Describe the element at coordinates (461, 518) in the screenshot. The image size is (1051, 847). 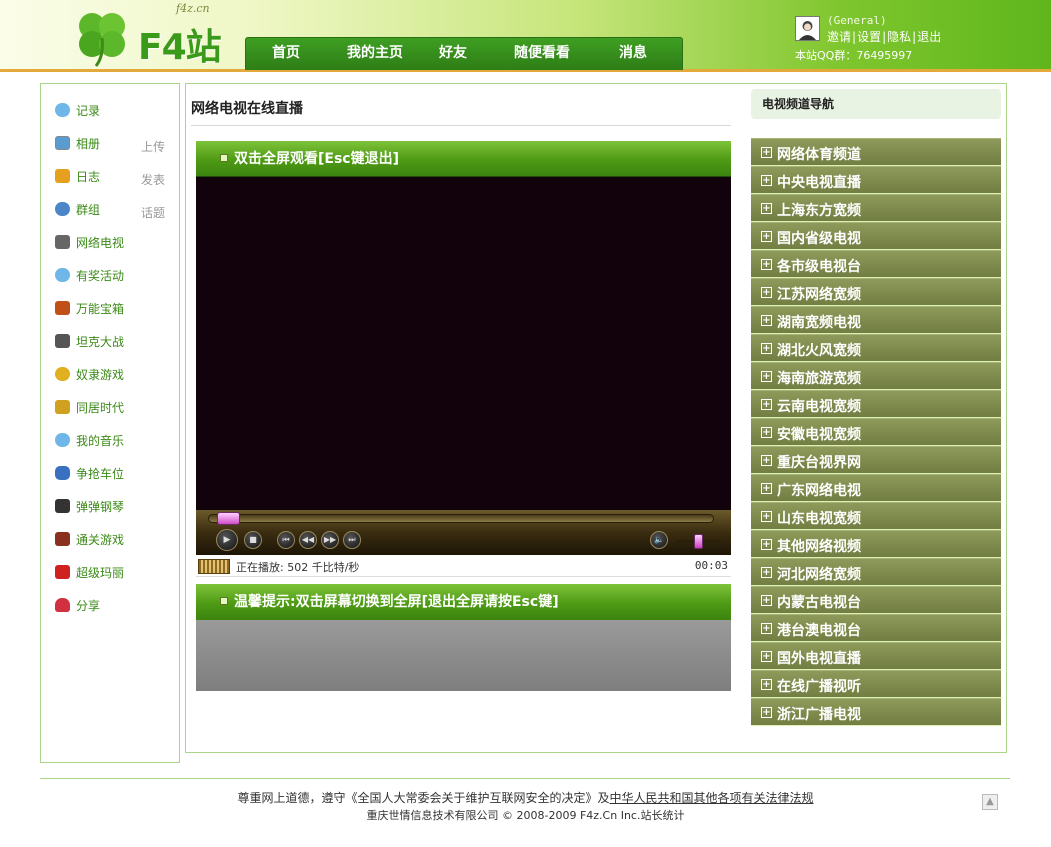
I see `seek-bar` at that location.